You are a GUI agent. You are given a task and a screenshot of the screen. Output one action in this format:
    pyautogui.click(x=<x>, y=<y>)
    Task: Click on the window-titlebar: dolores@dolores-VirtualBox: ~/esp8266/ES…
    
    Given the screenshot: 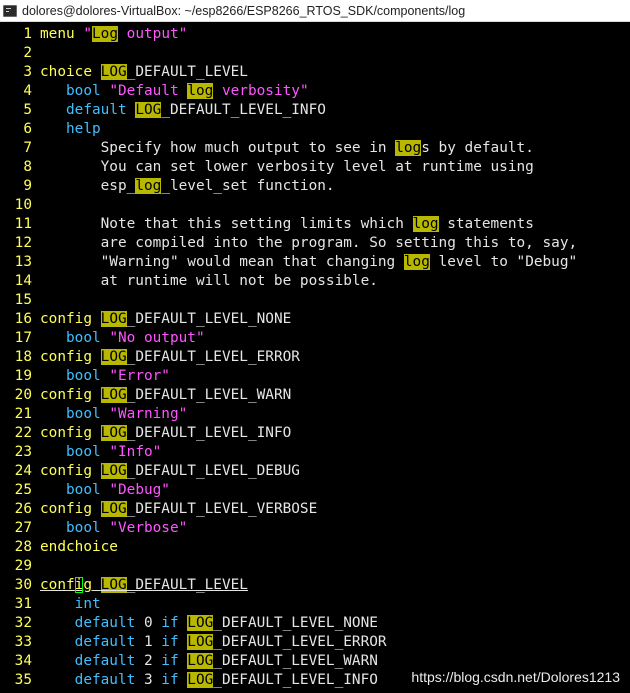 What is the action you would take?
    pyautogui.click(x=315, y=11)
    